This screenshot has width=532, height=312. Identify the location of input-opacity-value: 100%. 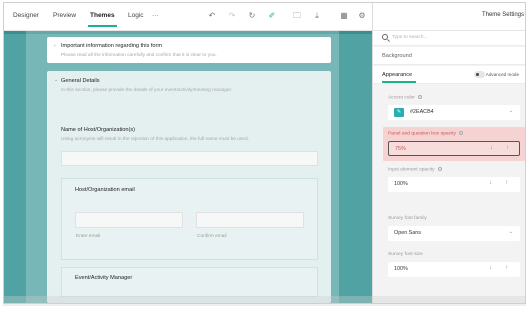
(401, 184).